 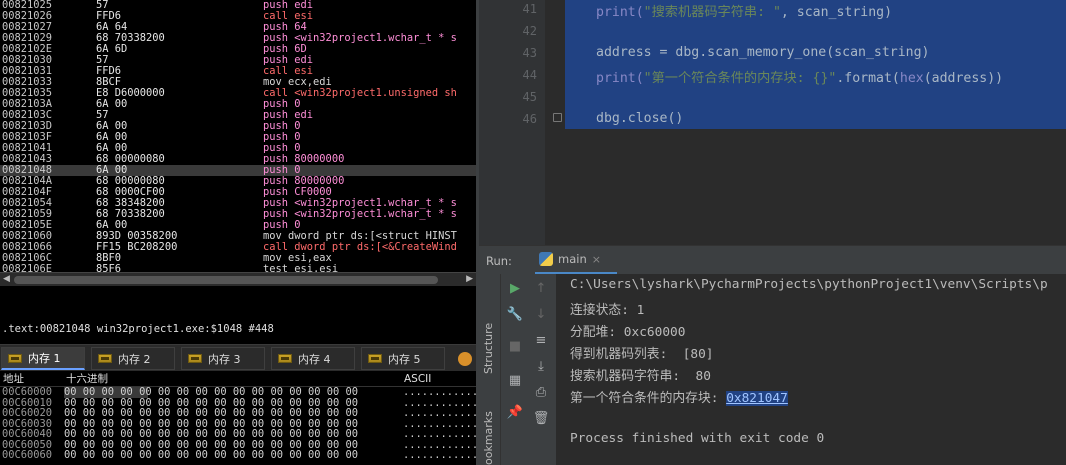 I want to click on more-tabs-icon, so click(x=465, y=359).